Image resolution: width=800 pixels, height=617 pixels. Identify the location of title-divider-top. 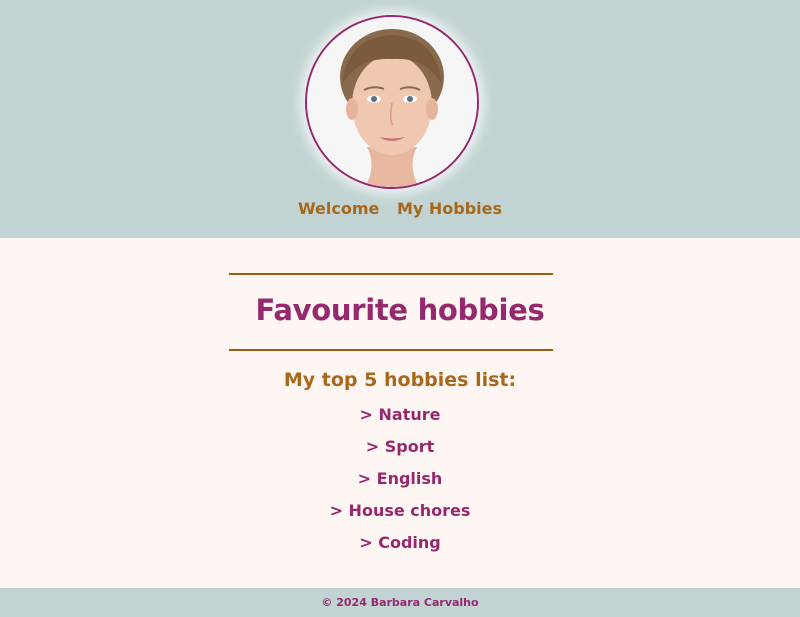
(391, 274).